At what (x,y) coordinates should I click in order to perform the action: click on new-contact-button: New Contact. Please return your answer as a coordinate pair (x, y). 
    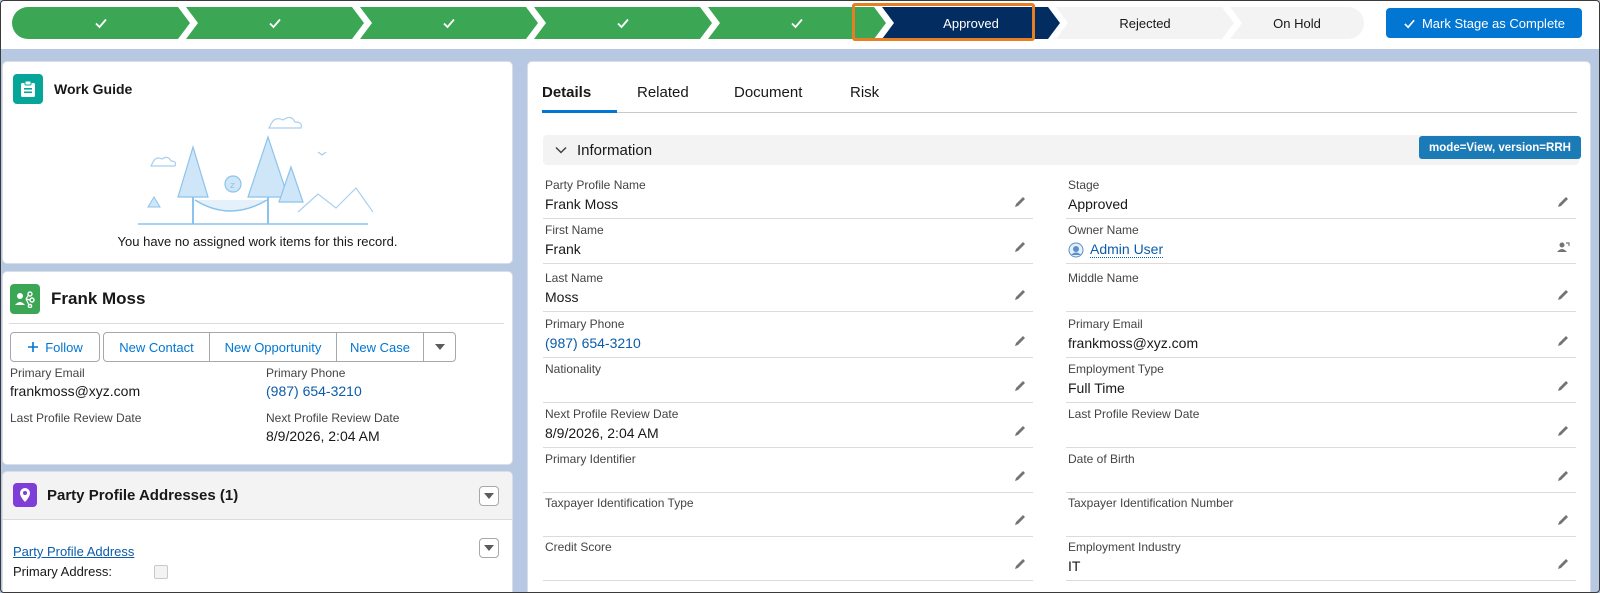
    Looking at the image, I should click on (156, 347).